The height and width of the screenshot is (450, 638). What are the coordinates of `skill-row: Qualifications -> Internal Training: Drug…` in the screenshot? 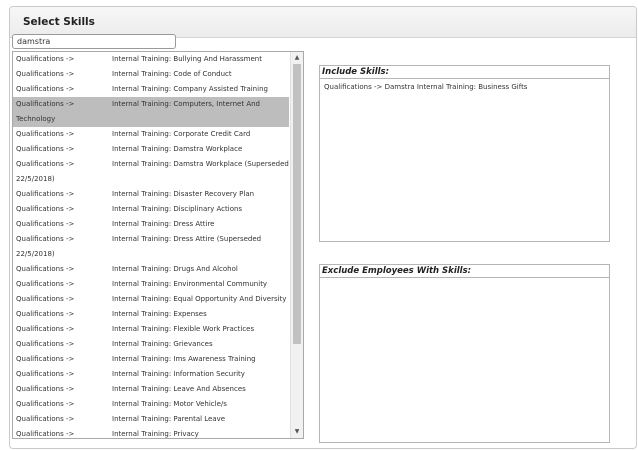 It's located at (151, 269).